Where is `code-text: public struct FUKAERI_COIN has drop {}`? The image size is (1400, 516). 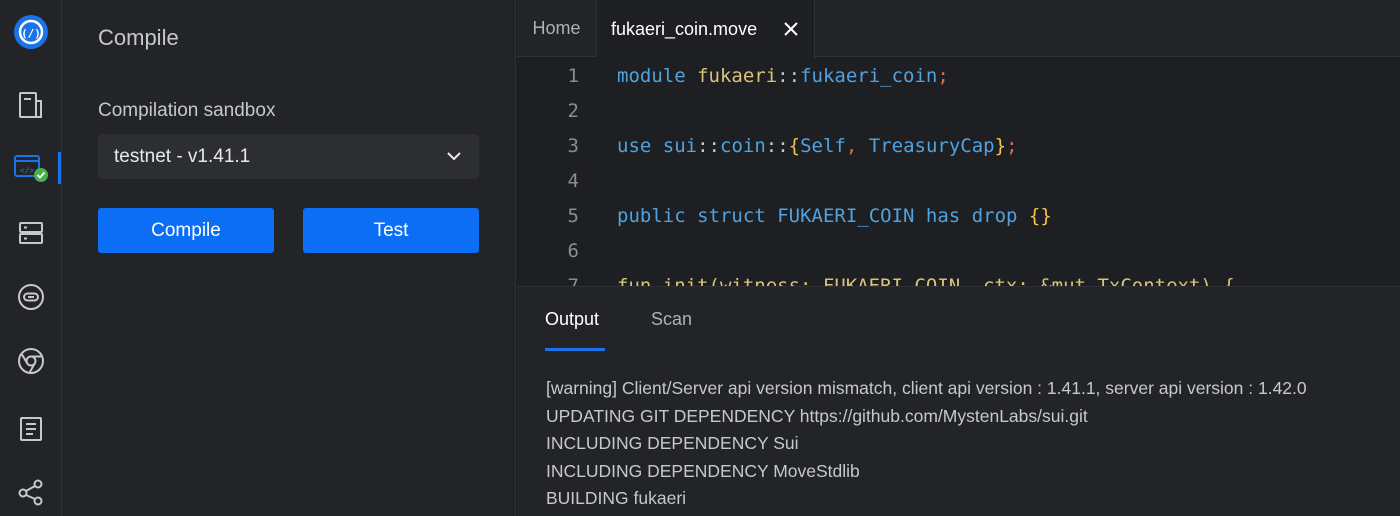
code-text: public struct FUKAERI_COIN has drop {} is located at coordinates (834, 215).